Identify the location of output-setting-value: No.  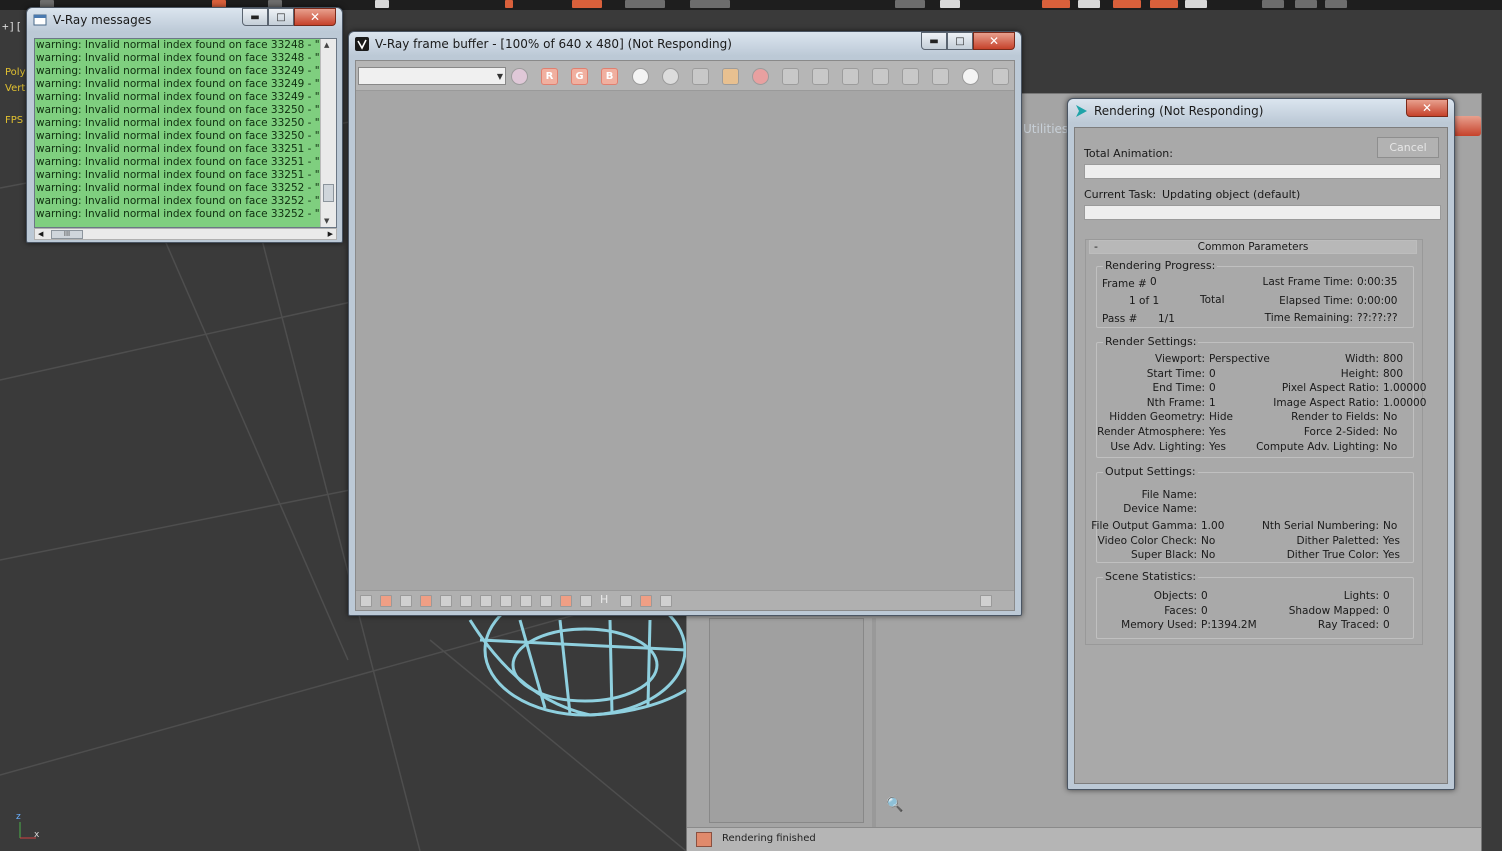
(1208, 540).